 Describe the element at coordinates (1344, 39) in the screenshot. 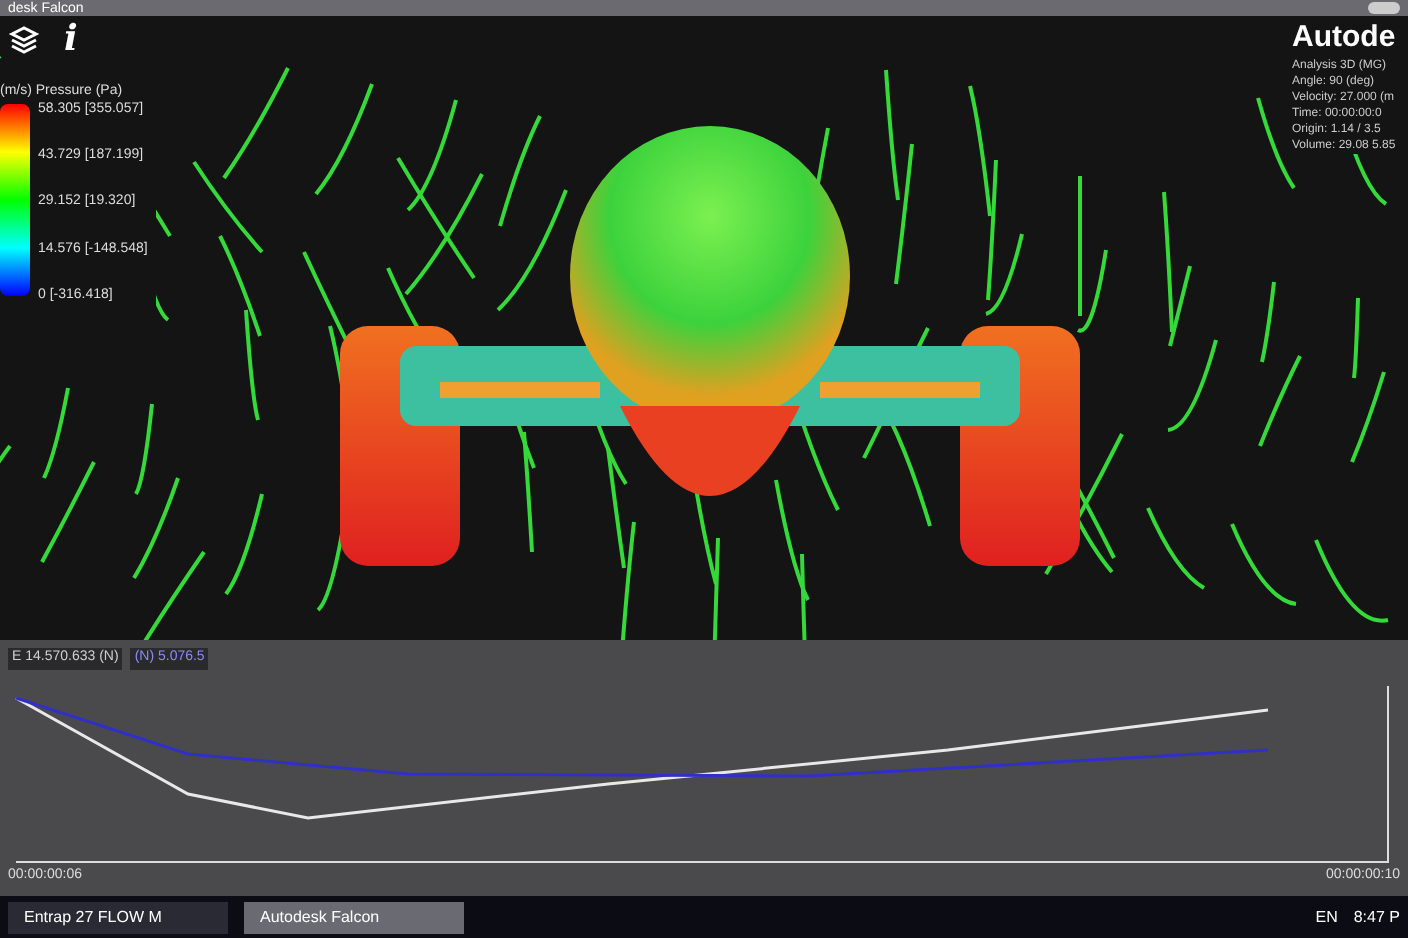

I see `logo: Autode` at that location.